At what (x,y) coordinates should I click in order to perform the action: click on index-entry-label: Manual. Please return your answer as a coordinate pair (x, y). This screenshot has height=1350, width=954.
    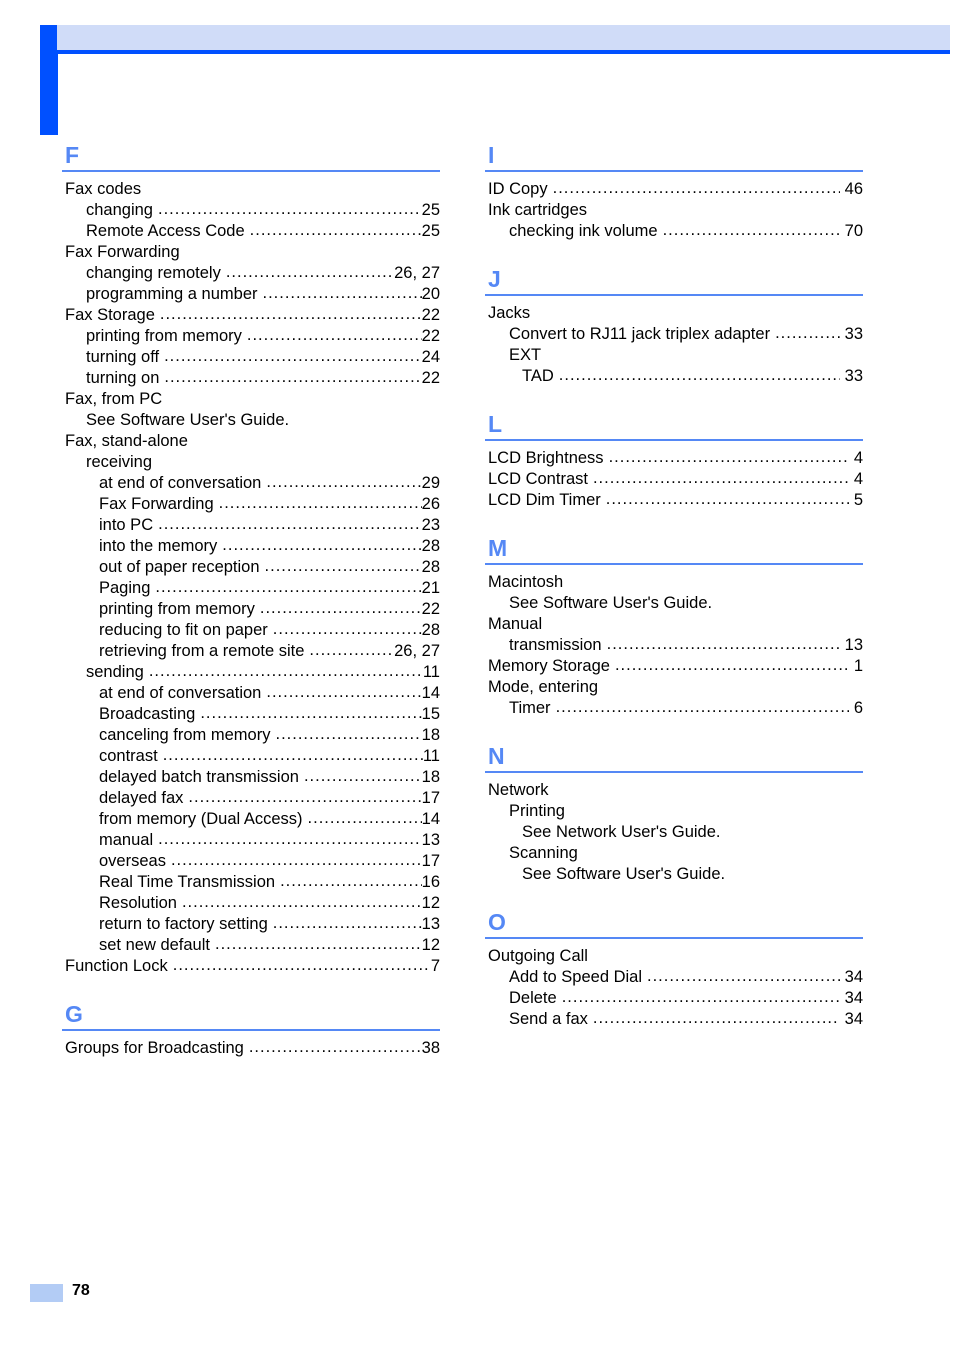
    Looking at the image, I should click on (515, 624).